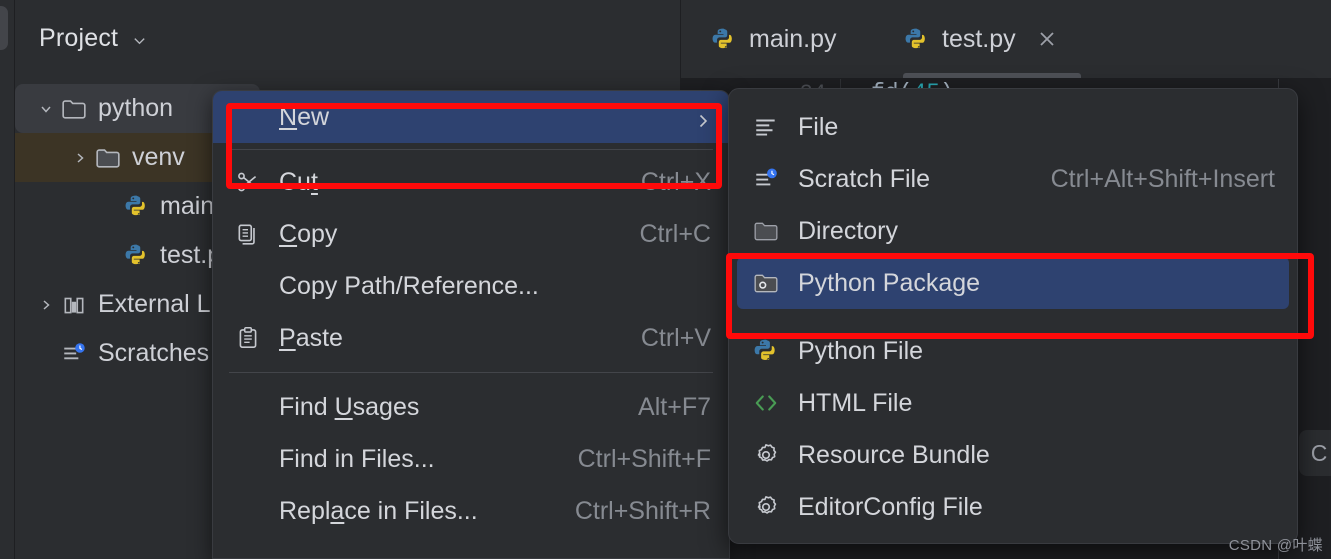 Image resolution: width=1331 pixels, height=559 pixels. I want to click on mnemonic-letter: C, so click(288, 233).